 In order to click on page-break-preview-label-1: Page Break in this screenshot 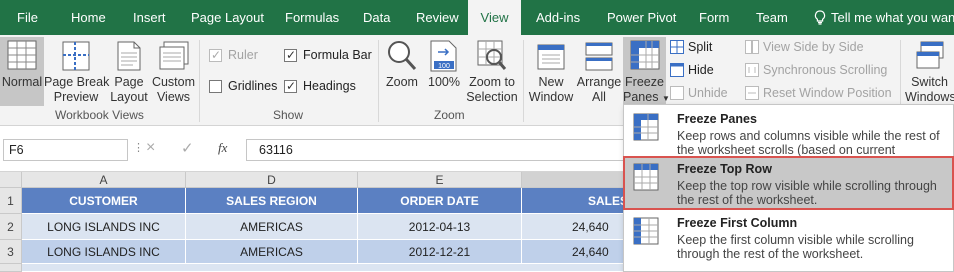, I will do `click(77, 82)`.